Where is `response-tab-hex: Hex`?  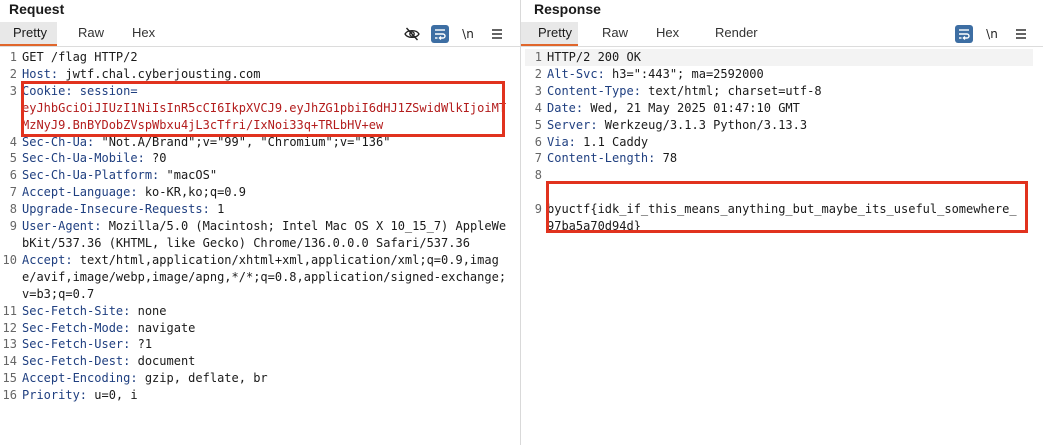
response-tab-hex: Hex is located at coordinates (661, 34).